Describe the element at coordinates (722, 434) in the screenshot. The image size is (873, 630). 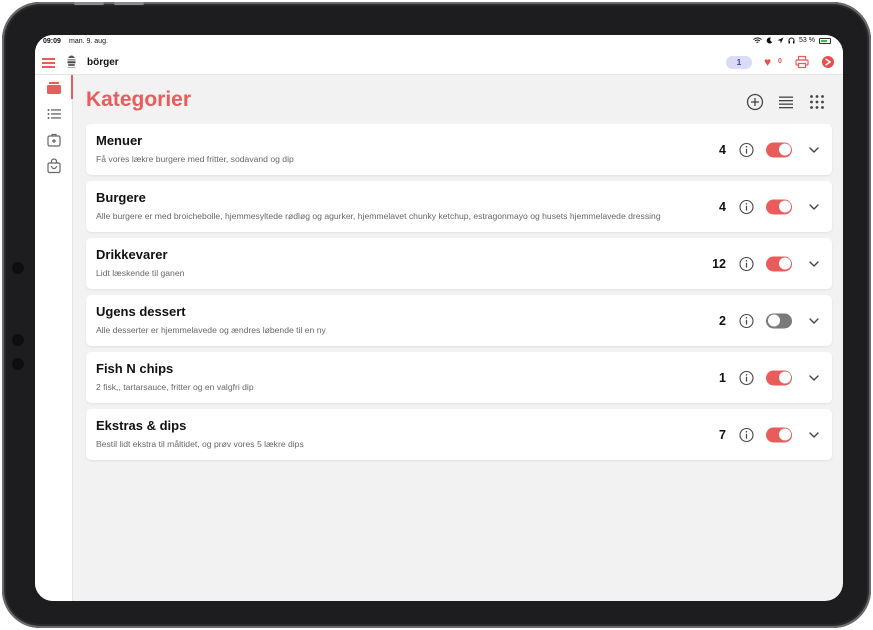
I see `category-product-count: 7` at that location.